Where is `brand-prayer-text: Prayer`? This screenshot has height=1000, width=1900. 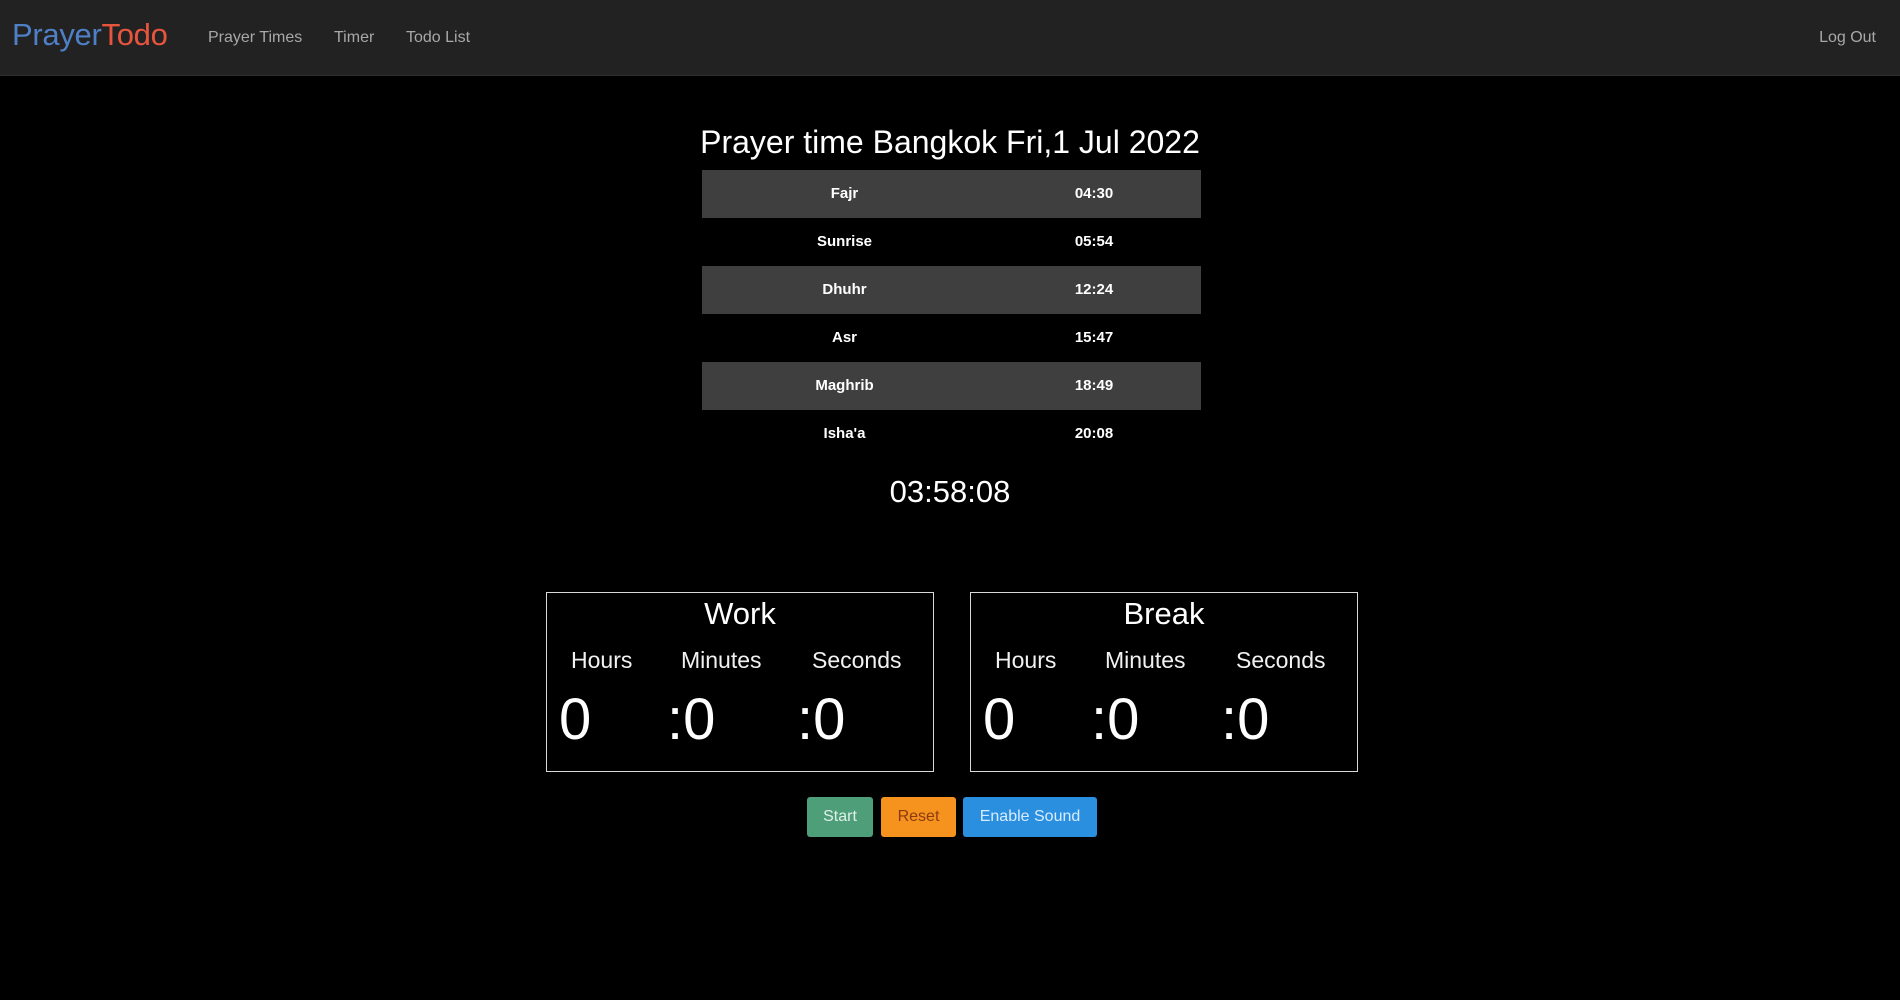 brand-prayer-text: Prayer is located at coordinates (57, 34).